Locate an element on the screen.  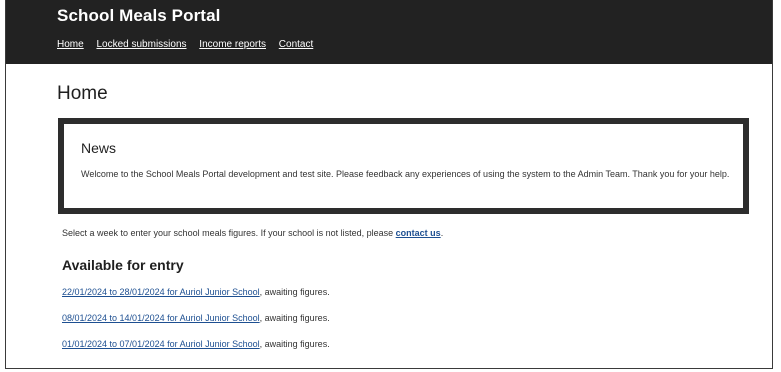
nav-contact-link: Contact is located at coordinates (296, 44).